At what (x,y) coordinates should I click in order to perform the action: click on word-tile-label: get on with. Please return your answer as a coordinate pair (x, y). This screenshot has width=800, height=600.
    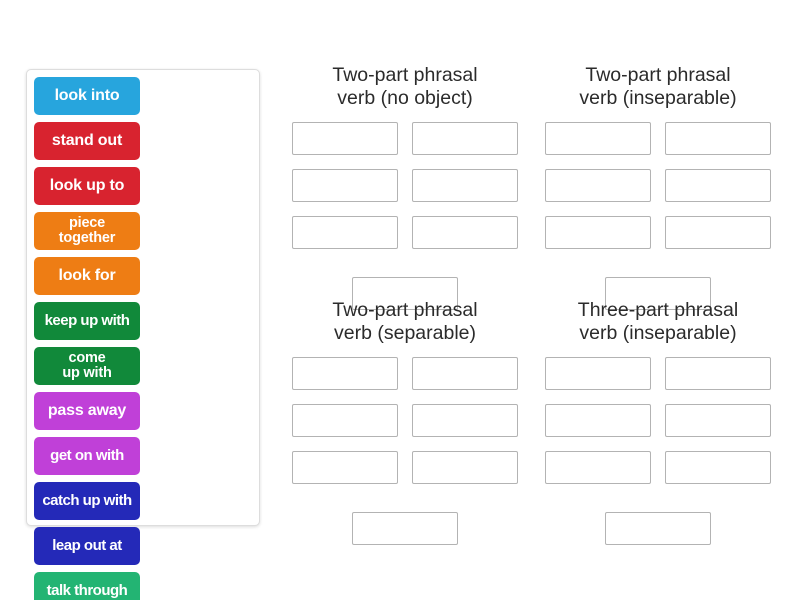
    Looking at the image, I should click on (87, 456).